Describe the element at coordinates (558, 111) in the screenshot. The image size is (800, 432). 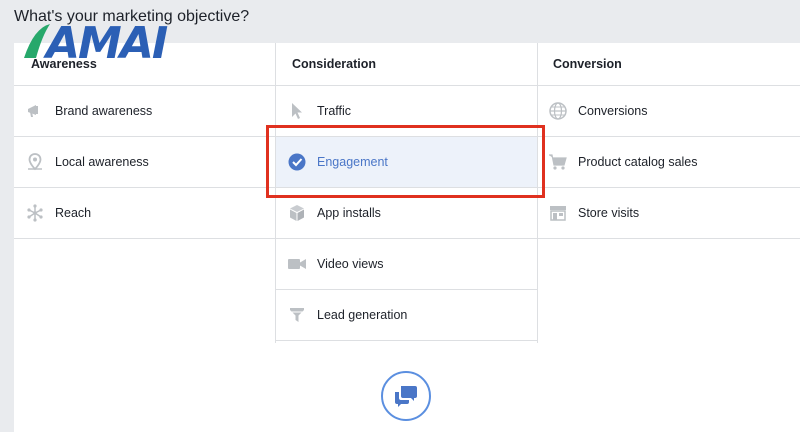
I see `globe-icon` at that location.